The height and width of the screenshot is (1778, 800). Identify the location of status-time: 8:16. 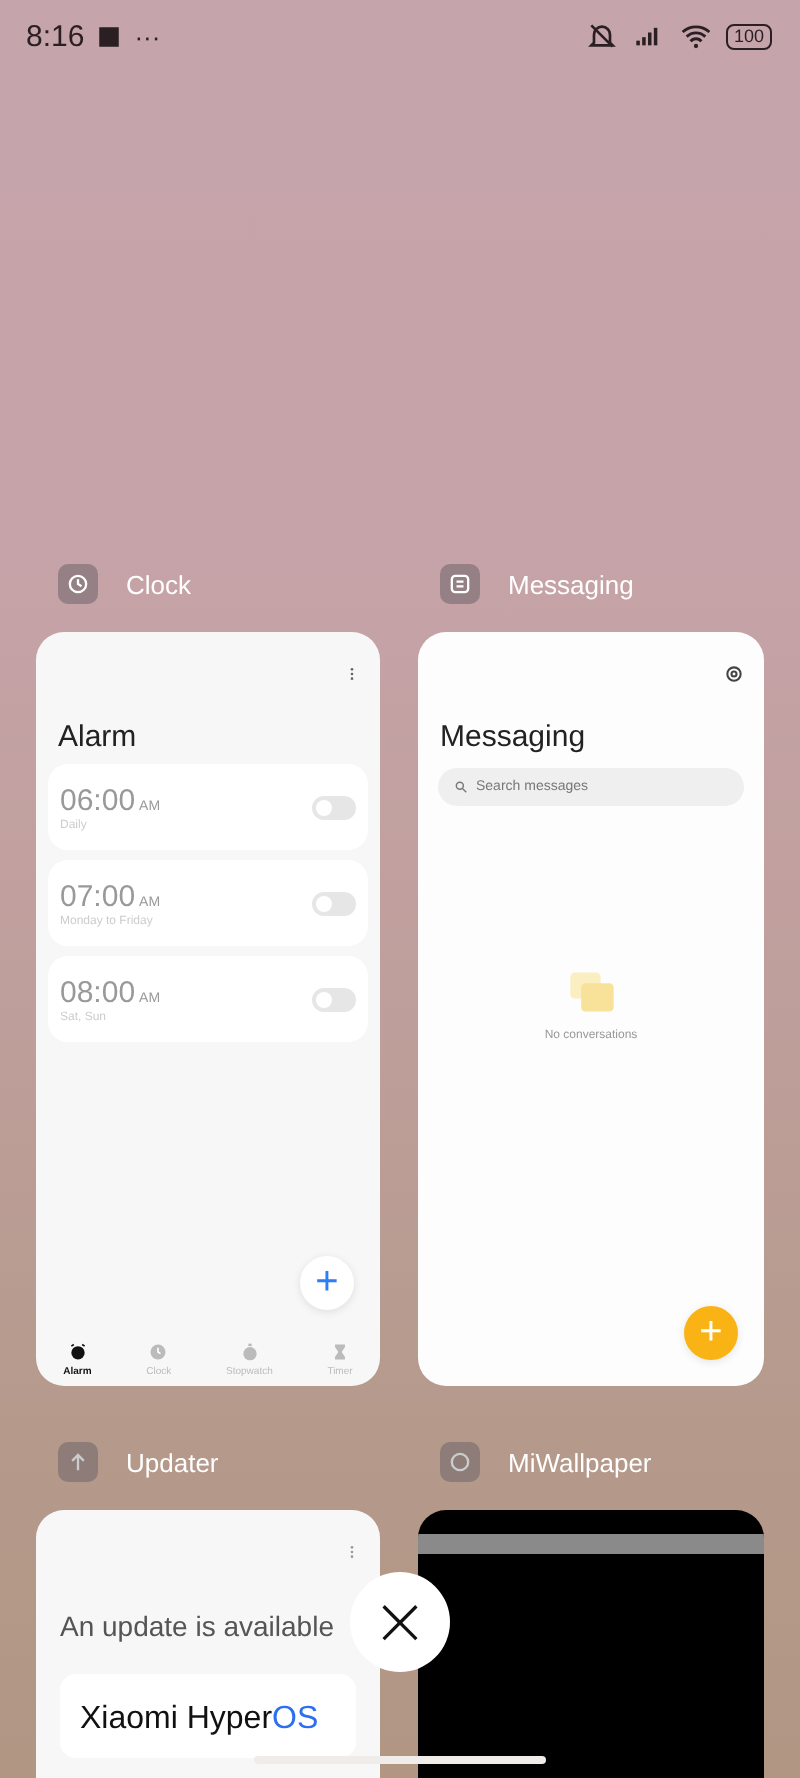
(55, 36).